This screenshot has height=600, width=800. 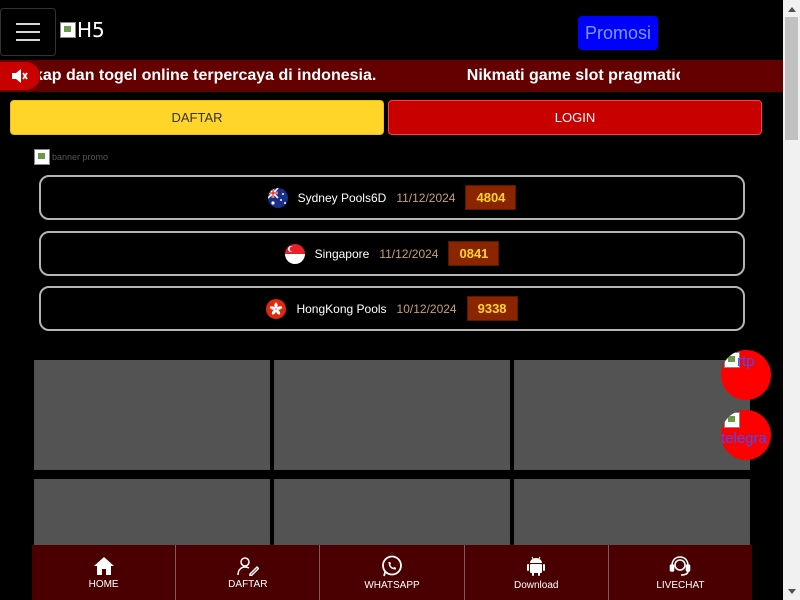 I want to click on result-row-singapore: Singapore 11/12/2024 0841, so click(x=392, y=253).